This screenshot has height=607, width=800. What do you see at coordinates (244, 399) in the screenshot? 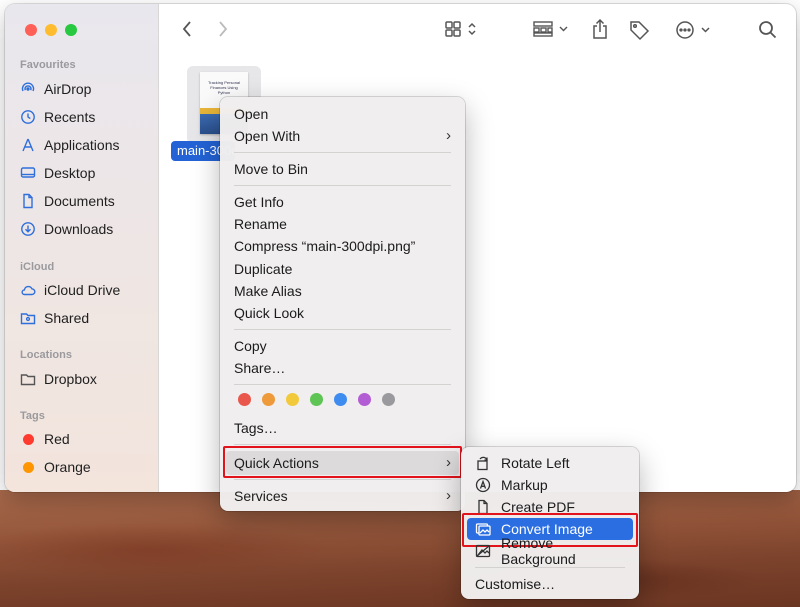
I see `tag-color-red` at bounding box center [244, 399].